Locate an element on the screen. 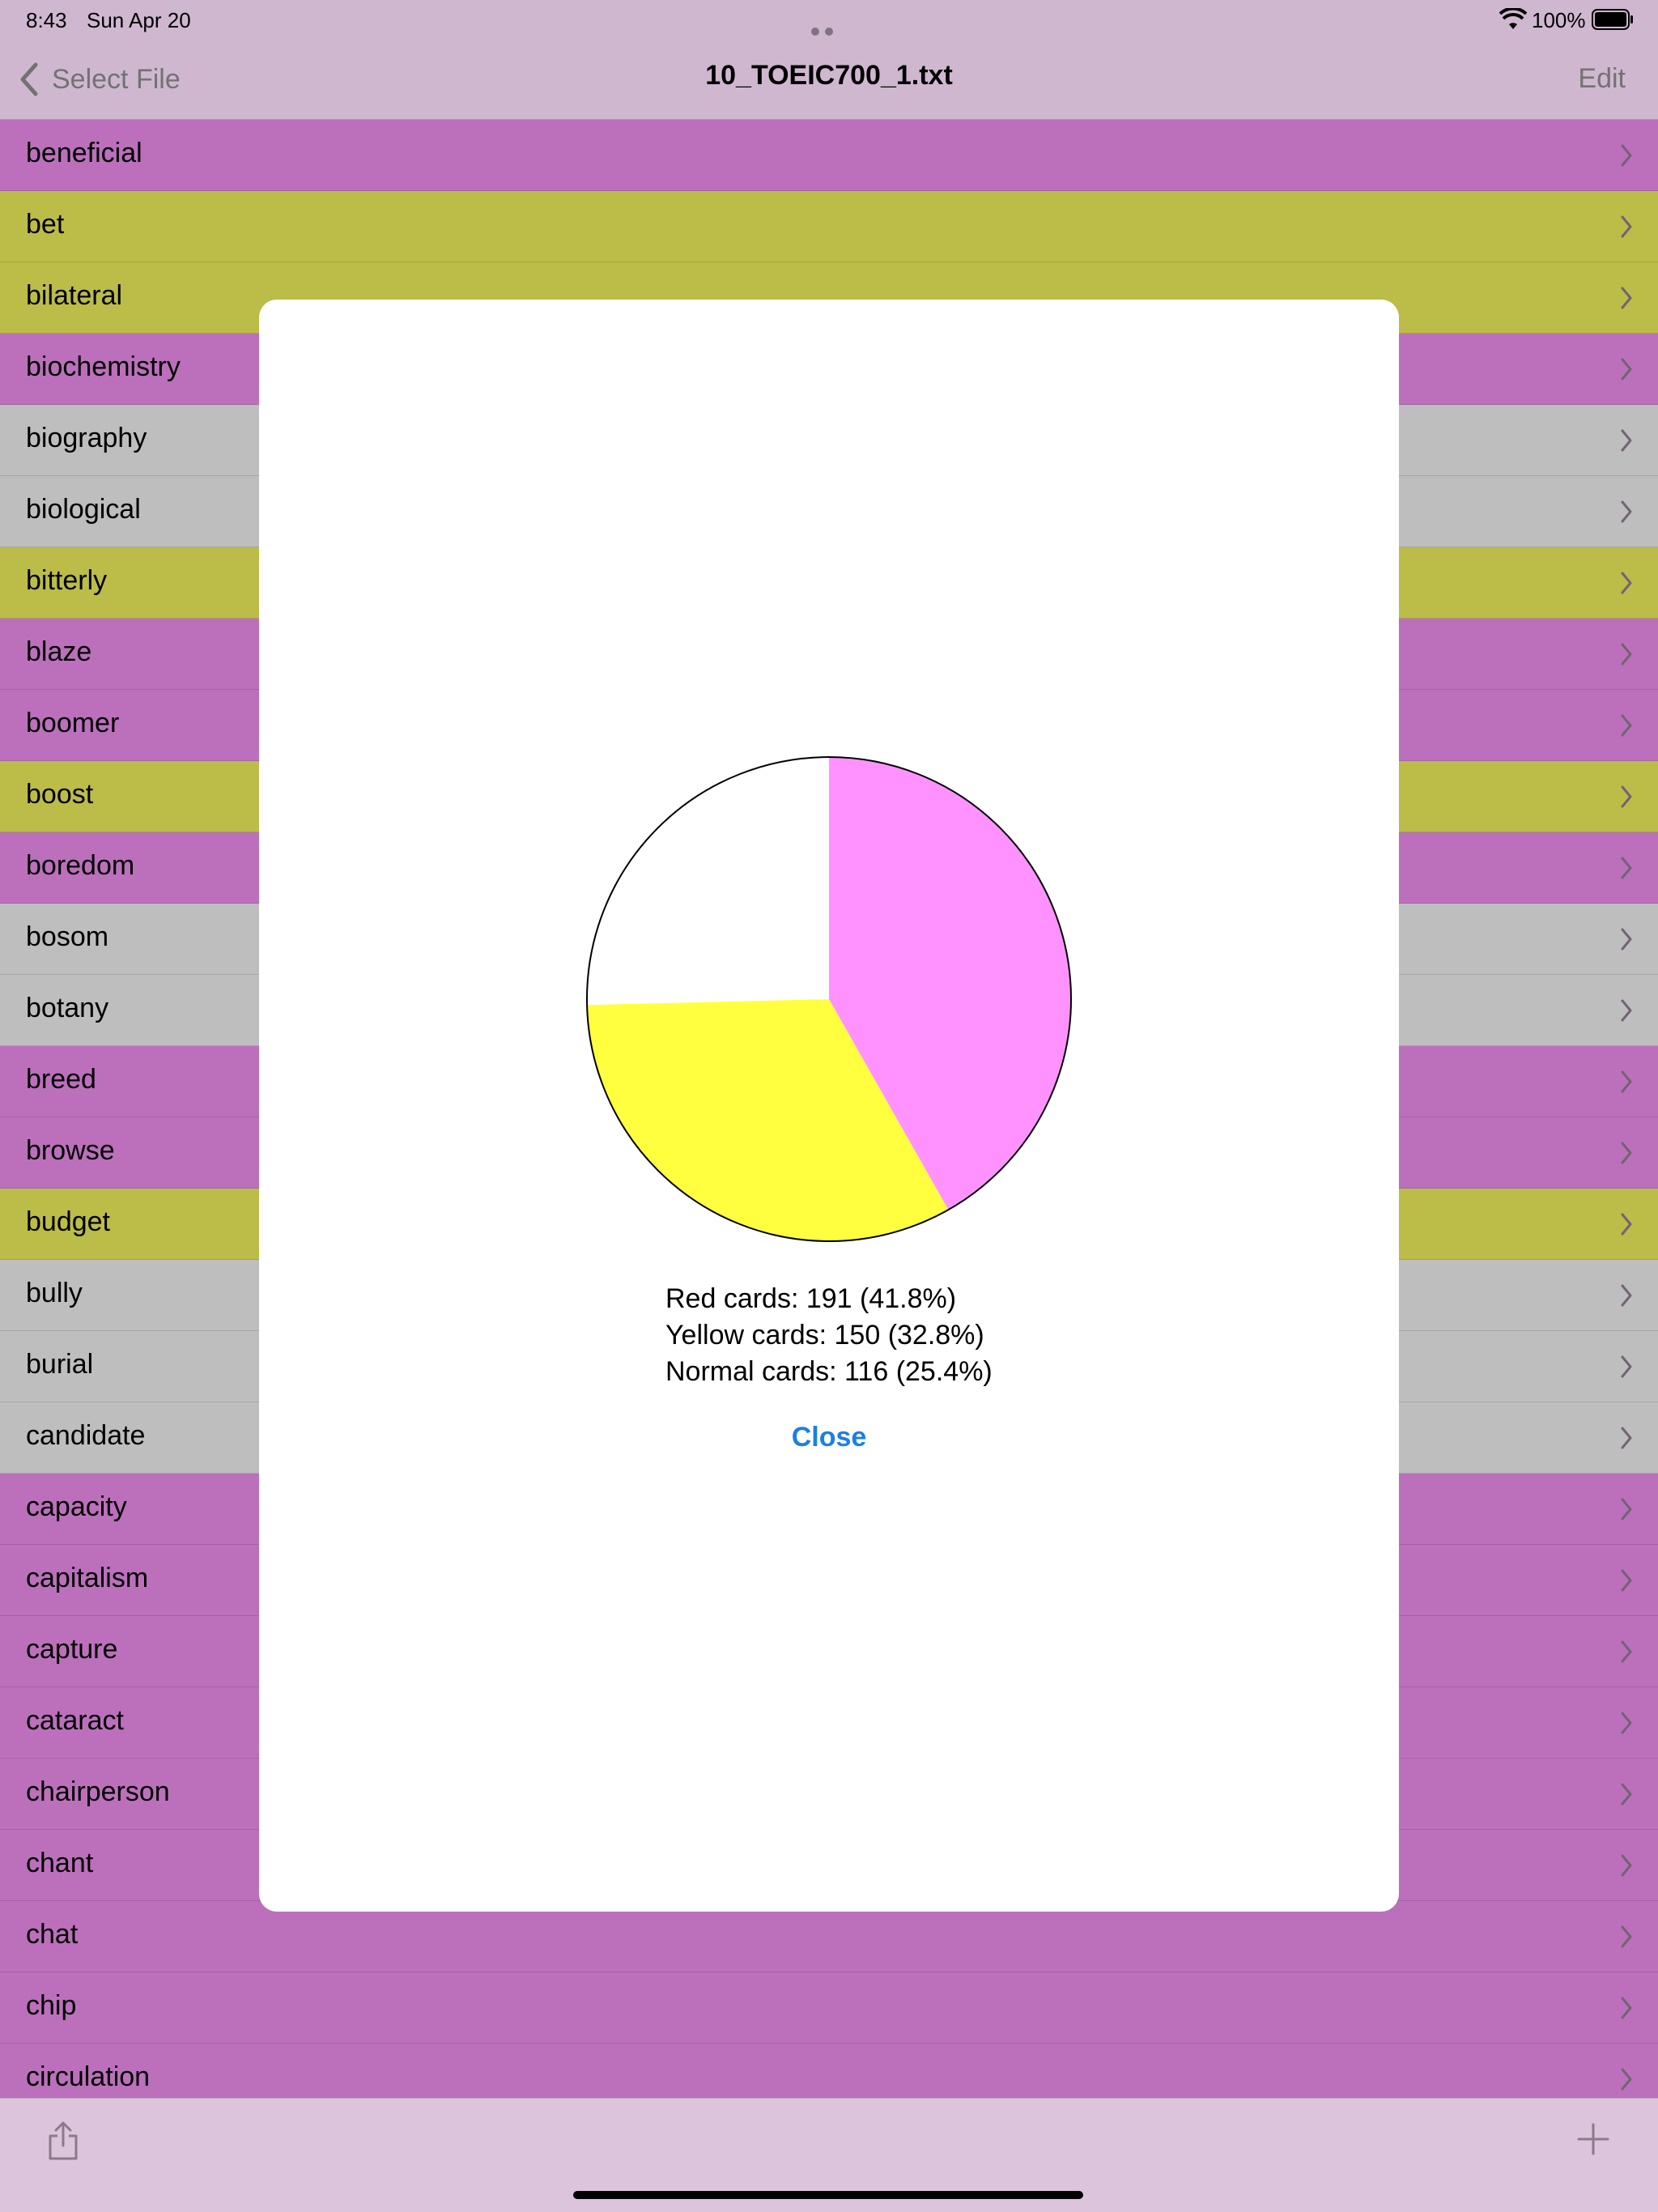 Image resolution: width=1658 pixels, height=2212 pixels. list-item: chat is located at coordinates (829, 1937).